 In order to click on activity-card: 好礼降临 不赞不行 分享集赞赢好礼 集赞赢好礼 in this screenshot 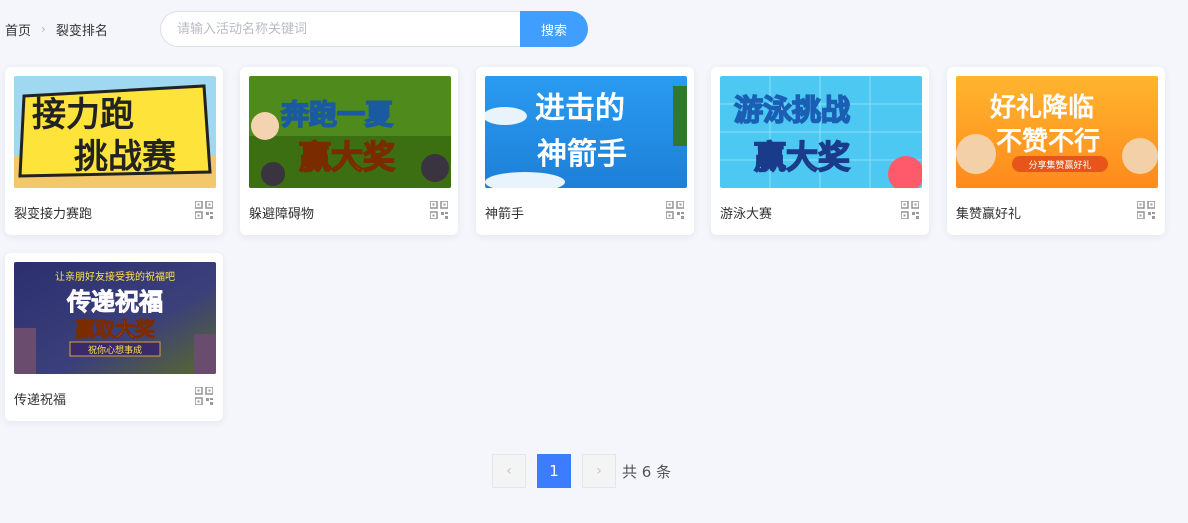, I will do `click(1056, 151)`.